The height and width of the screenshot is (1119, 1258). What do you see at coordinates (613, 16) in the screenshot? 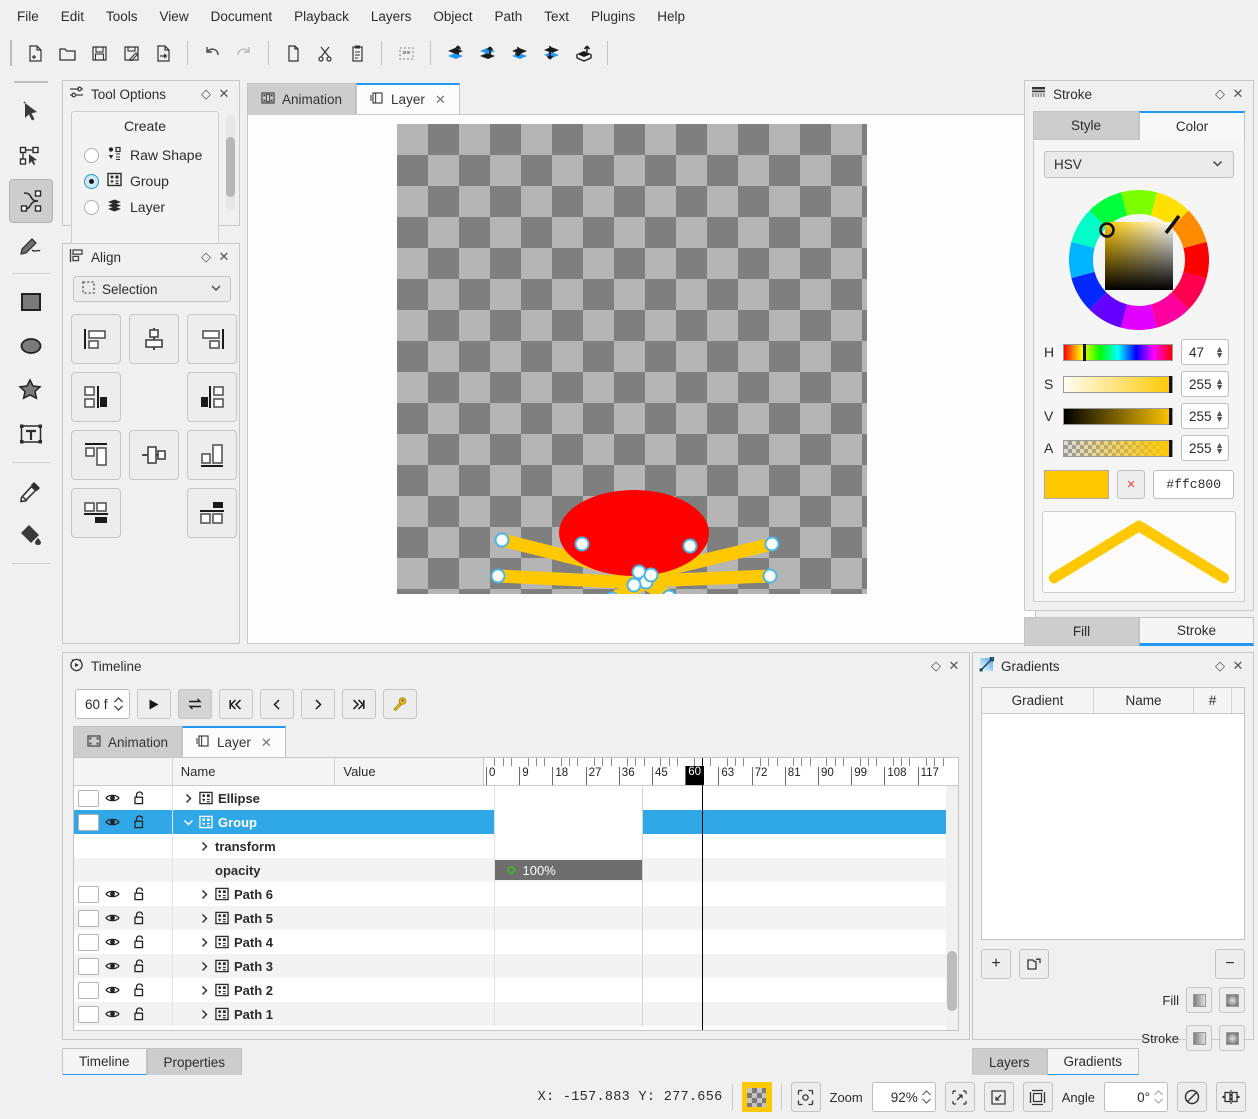
I see `menu-plugins: Plugins` at bounding box center [613, 16].